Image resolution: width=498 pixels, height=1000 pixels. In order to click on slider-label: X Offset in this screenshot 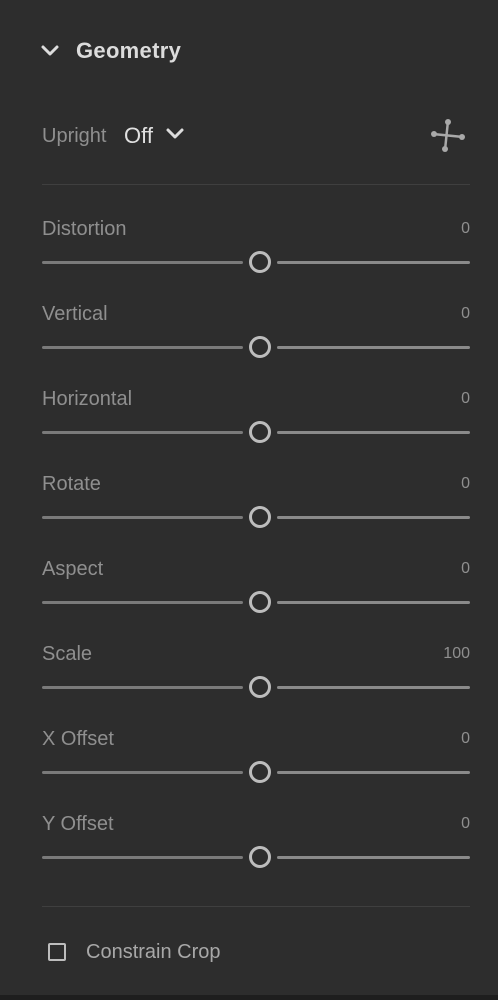, I will do `click(78, 739)`.